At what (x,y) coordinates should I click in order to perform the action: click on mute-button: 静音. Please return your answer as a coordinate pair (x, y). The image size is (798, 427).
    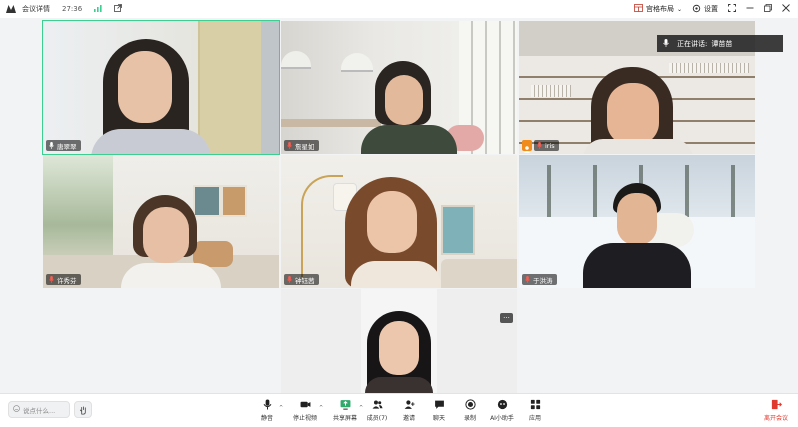
    Looking at the image, I should click on (267, 410).